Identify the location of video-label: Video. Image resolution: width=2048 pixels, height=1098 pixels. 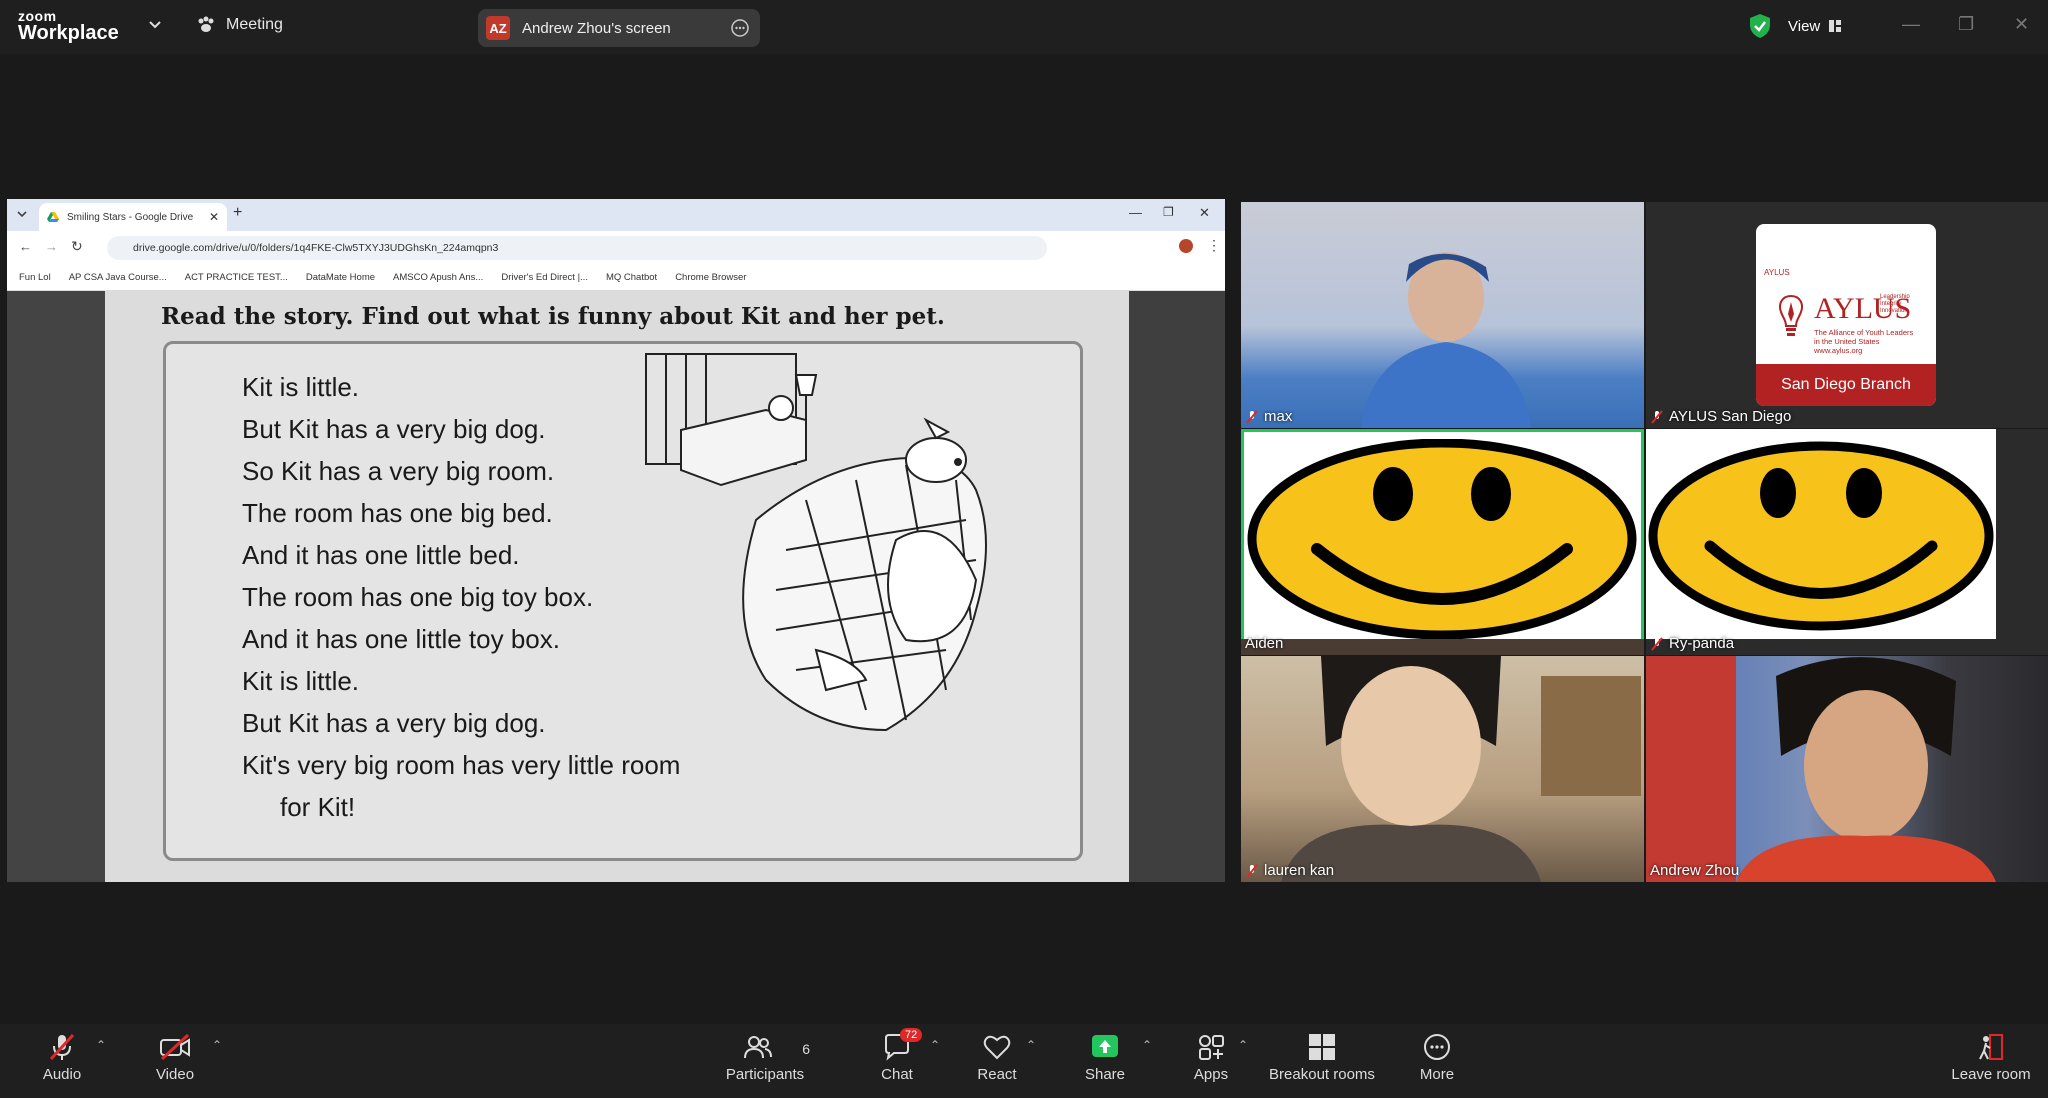
(175, 1074).